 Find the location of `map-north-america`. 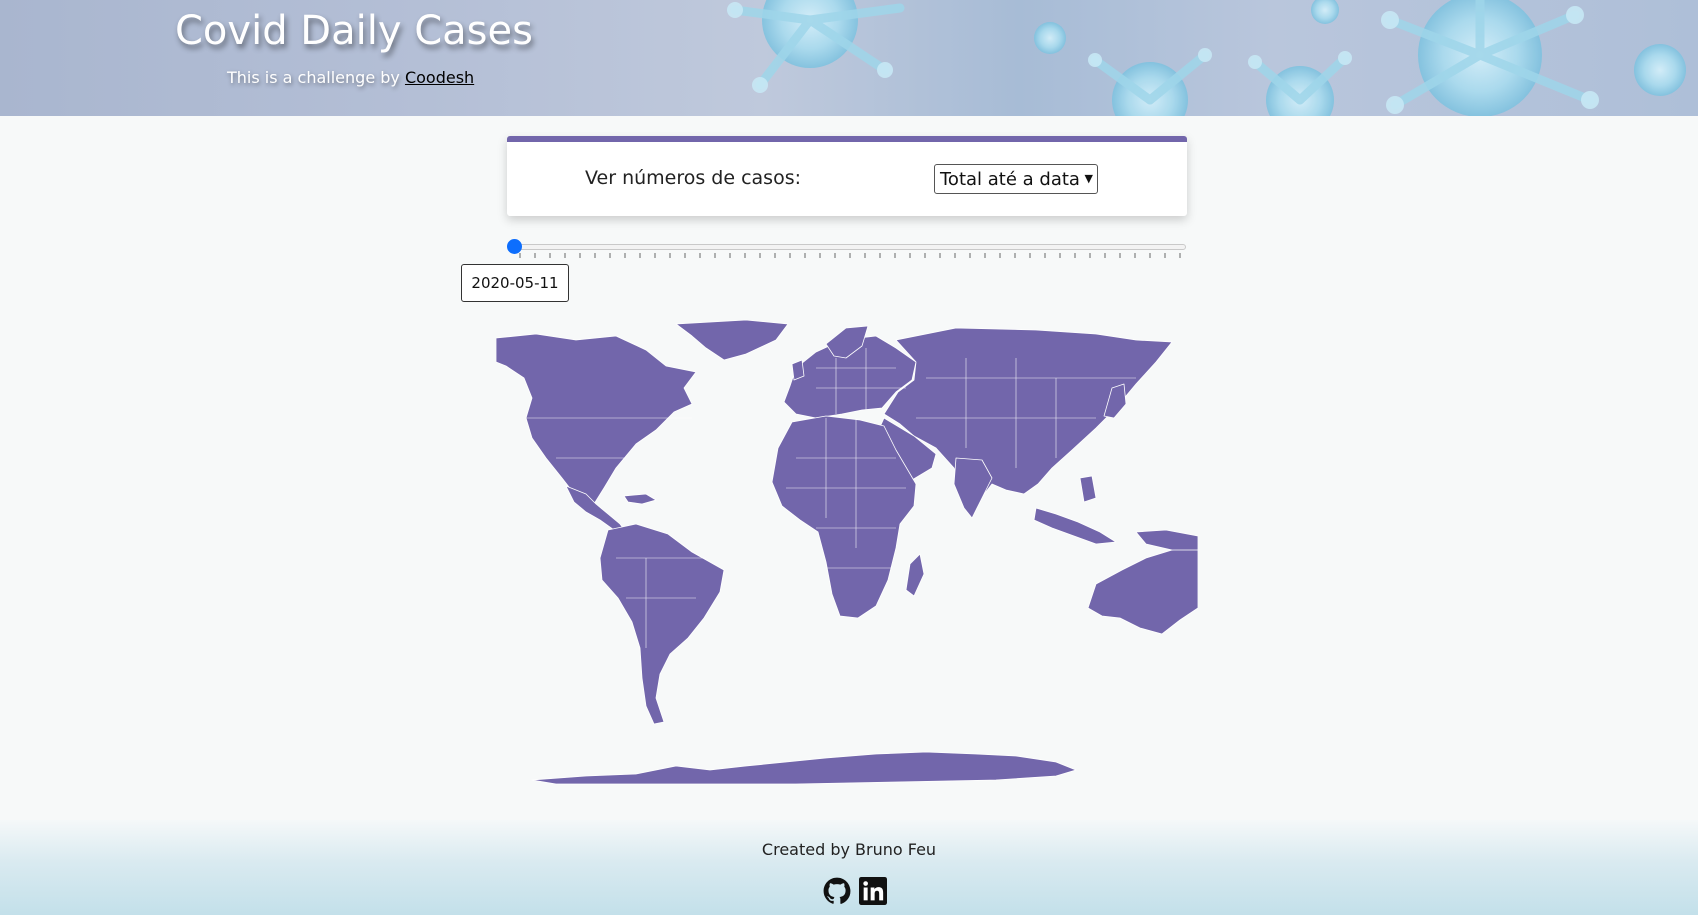

map-north-america is located at coordinates (596, 419).